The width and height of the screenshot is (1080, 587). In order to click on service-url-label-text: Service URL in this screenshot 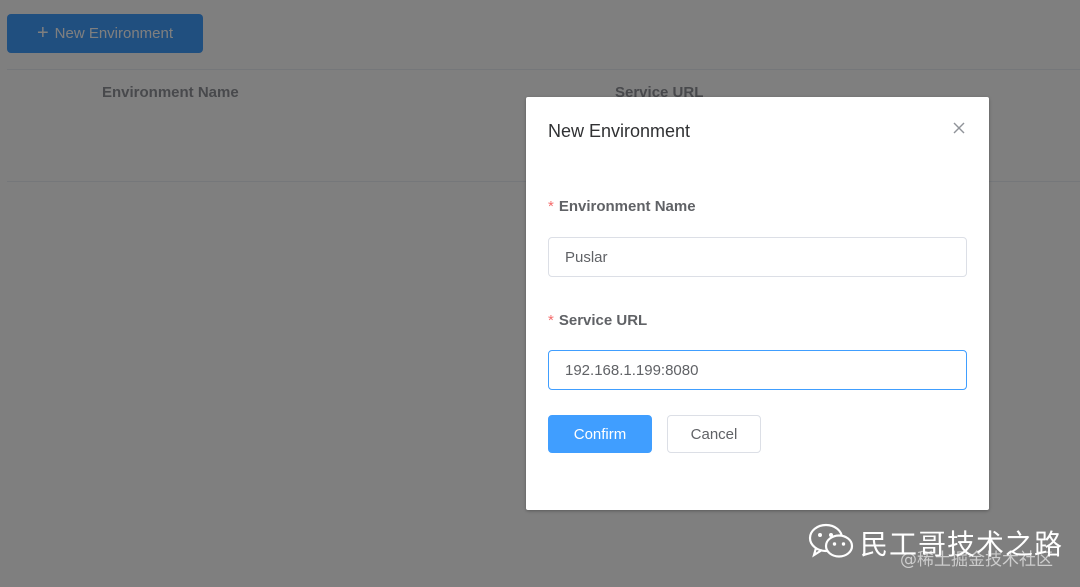, I will do `click(603, 320)`.